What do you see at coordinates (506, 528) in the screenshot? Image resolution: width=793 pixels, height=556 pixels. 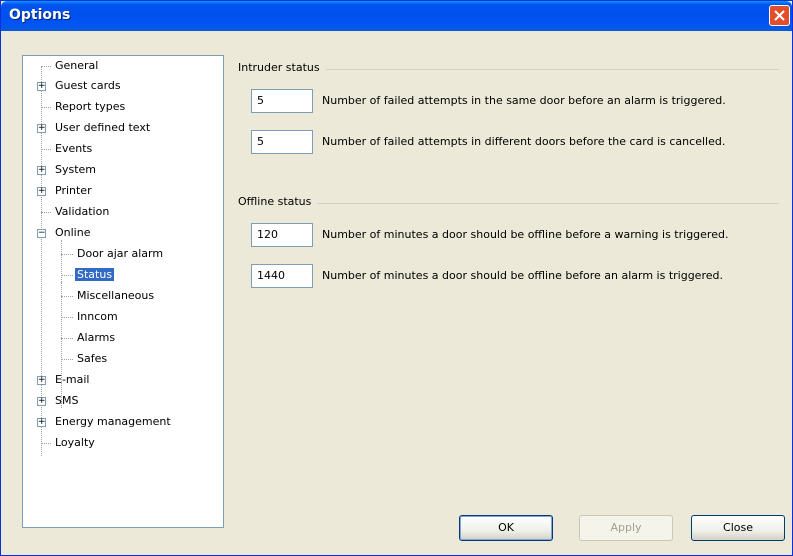 I see `ok-button: OK` at bounding box center [506, 528].